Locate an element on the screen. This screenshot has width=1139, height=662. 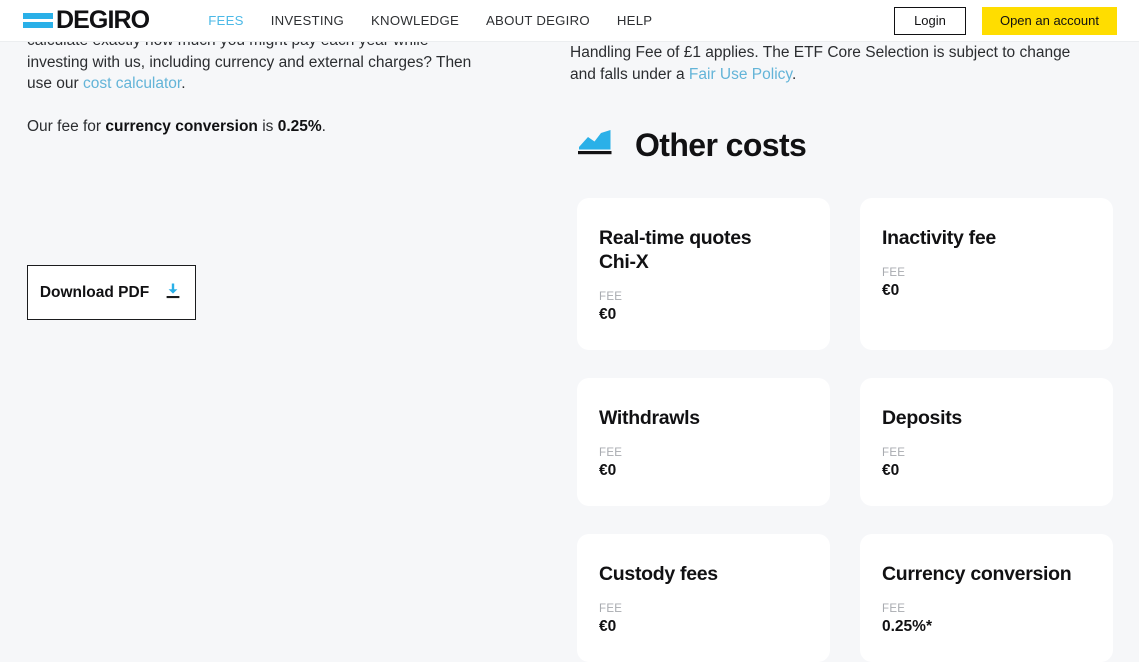
login-button: Login is located at coordinates (929, 20).